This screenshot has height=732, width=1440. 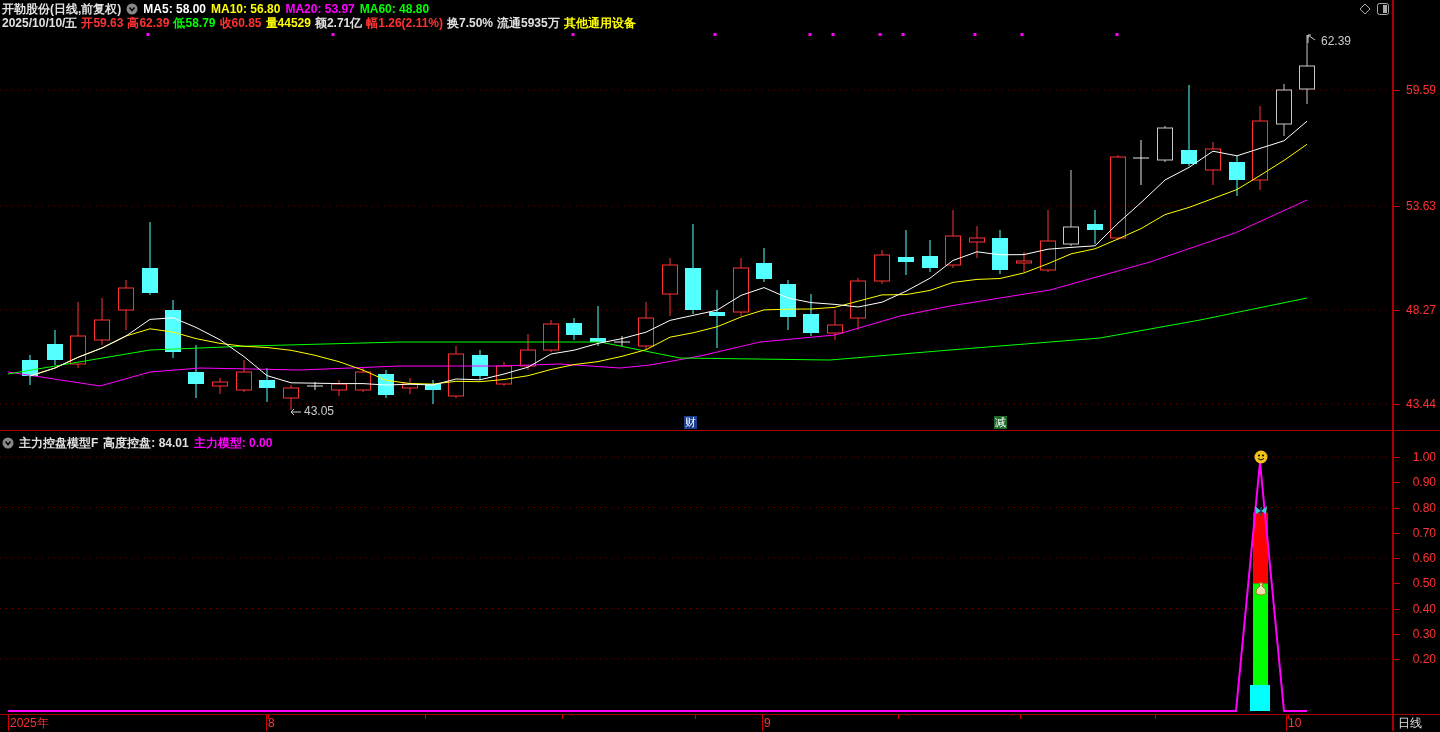 What do you see at coordinates (320, 9) in the screenshot?
I see `moving-average-value: MA20: 53.97` at bounding box center [320, 9].